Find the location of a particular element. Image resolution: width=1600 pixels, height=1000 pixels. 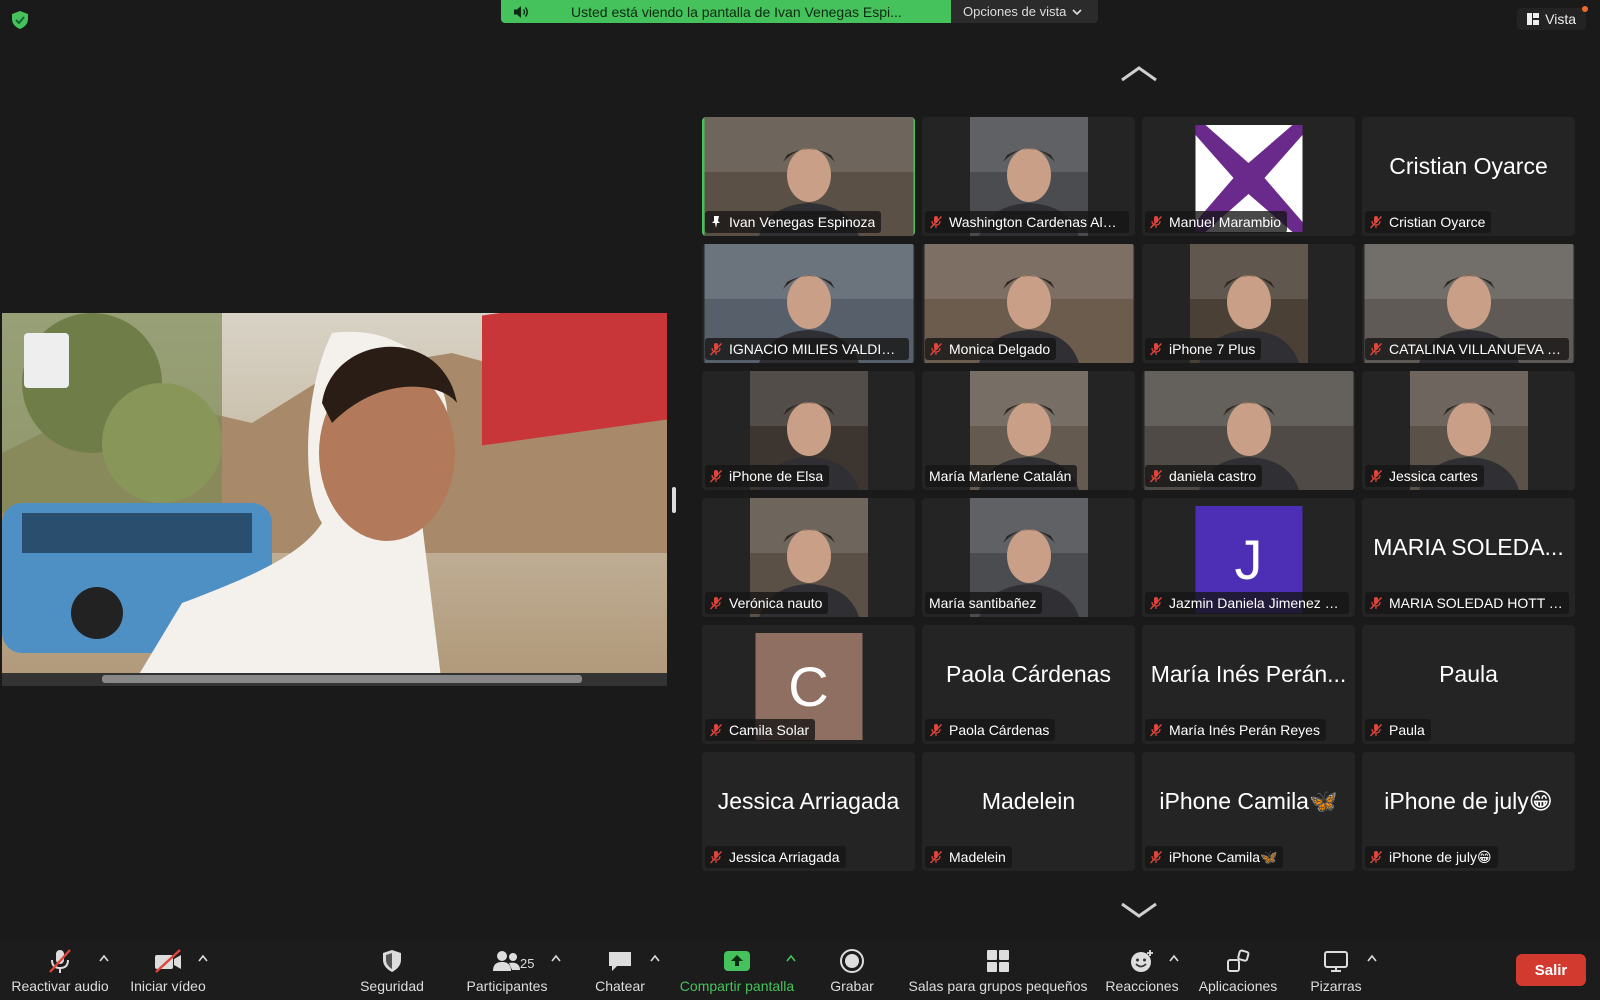

participant-tile: Jessica cartes is located at coordinates (1468, 430).